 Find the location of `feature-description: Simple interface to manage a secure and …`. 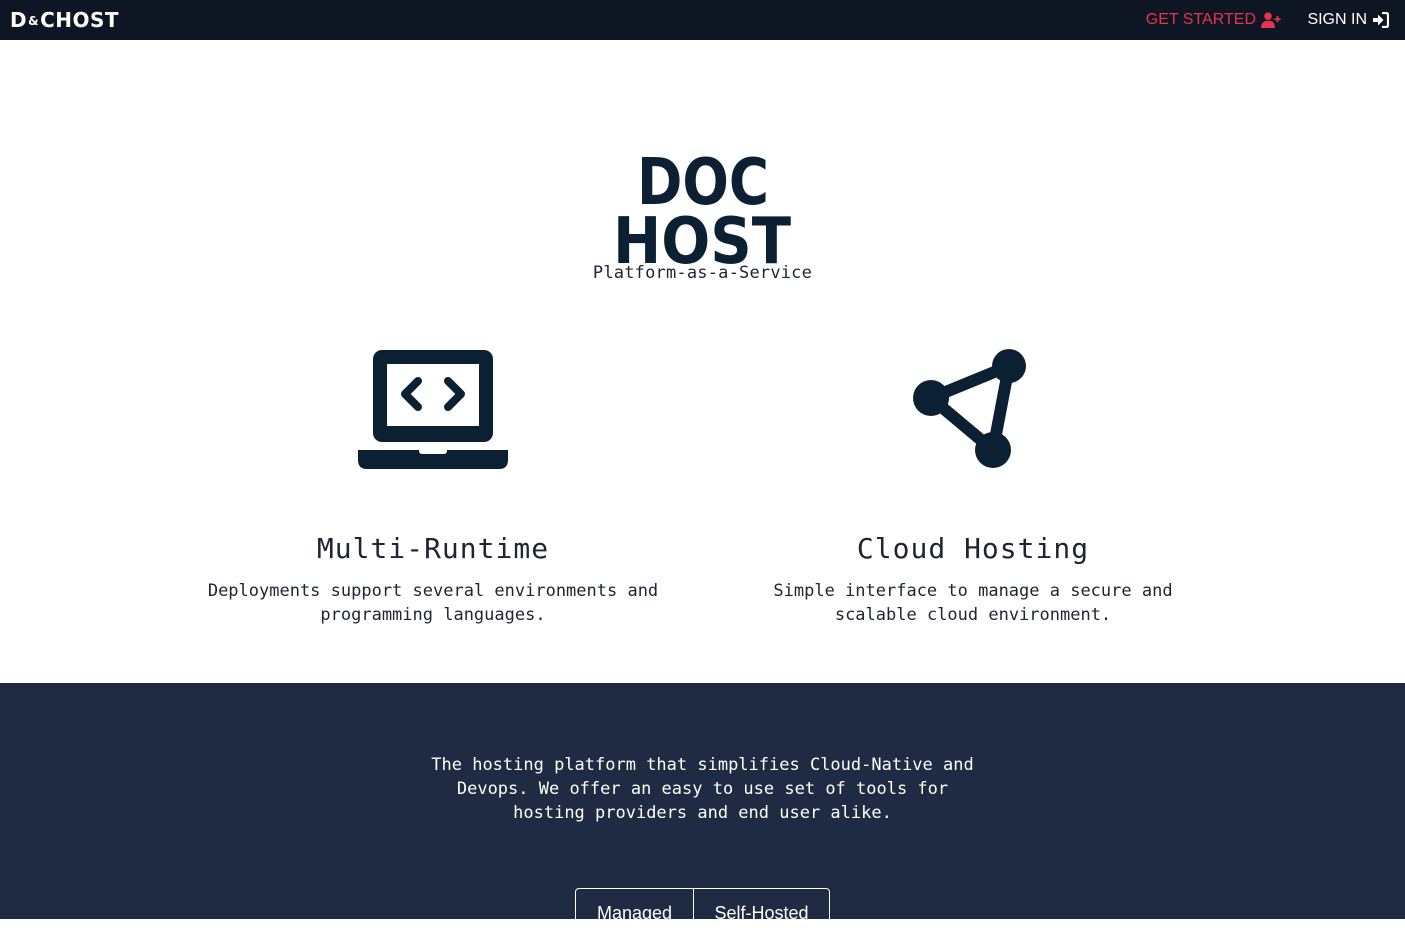

feature-description: Simple interface to manage a secure and … is located at coordinates (973, 603).